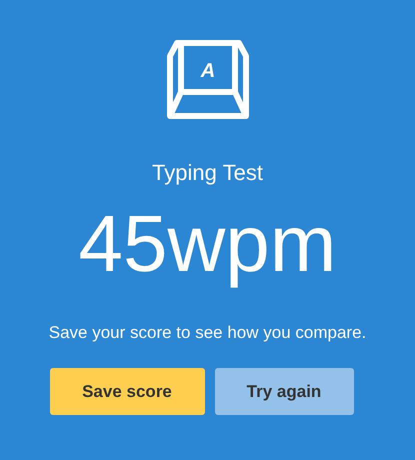 Image resolution: width=415 pixels, height=460 pixels. What do you see at coordinates (207, 71) in the screenshot?
I see `key-letter: A` at bounding box center [207, 71].